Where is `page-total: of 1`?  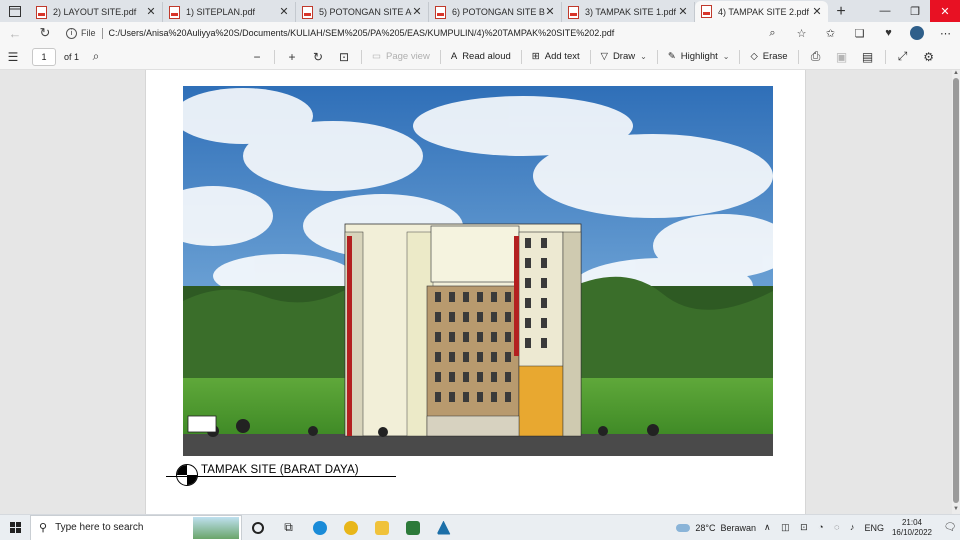 page-total: of 1 is located at coordinates (72, 56).